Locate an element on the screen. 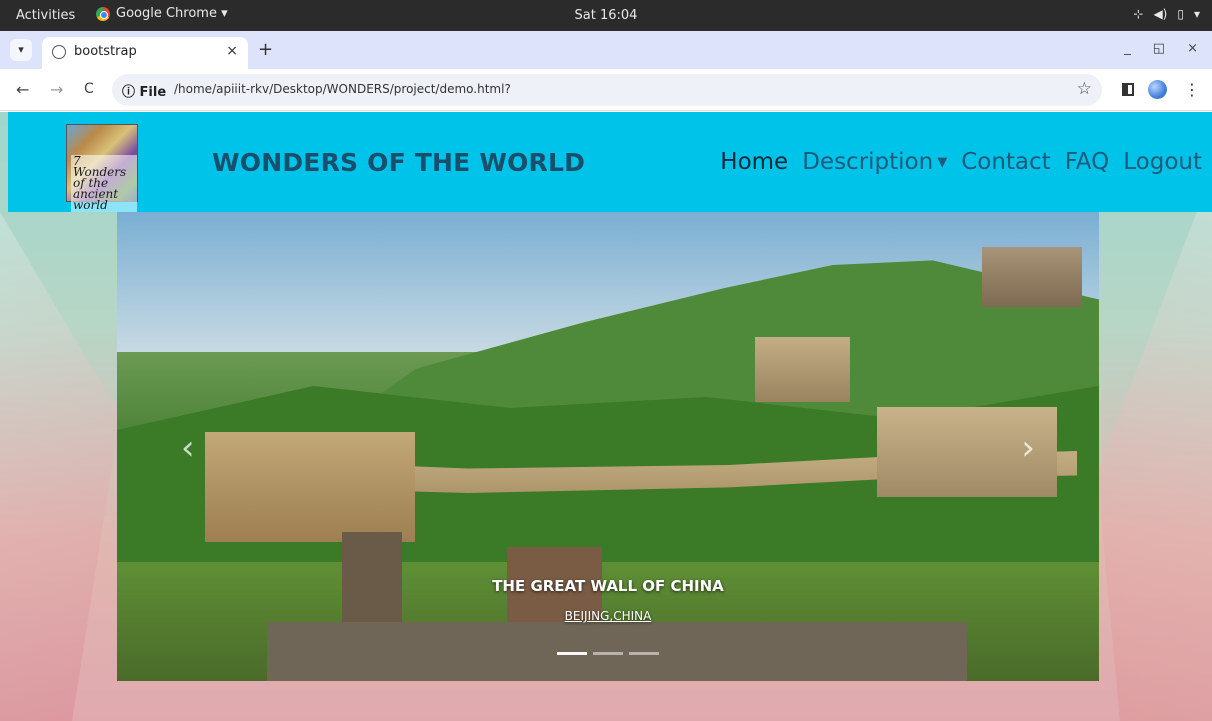 The image size is (1212, 721). window-controls: _ ◱ × is located at coordinates (1161, 48).